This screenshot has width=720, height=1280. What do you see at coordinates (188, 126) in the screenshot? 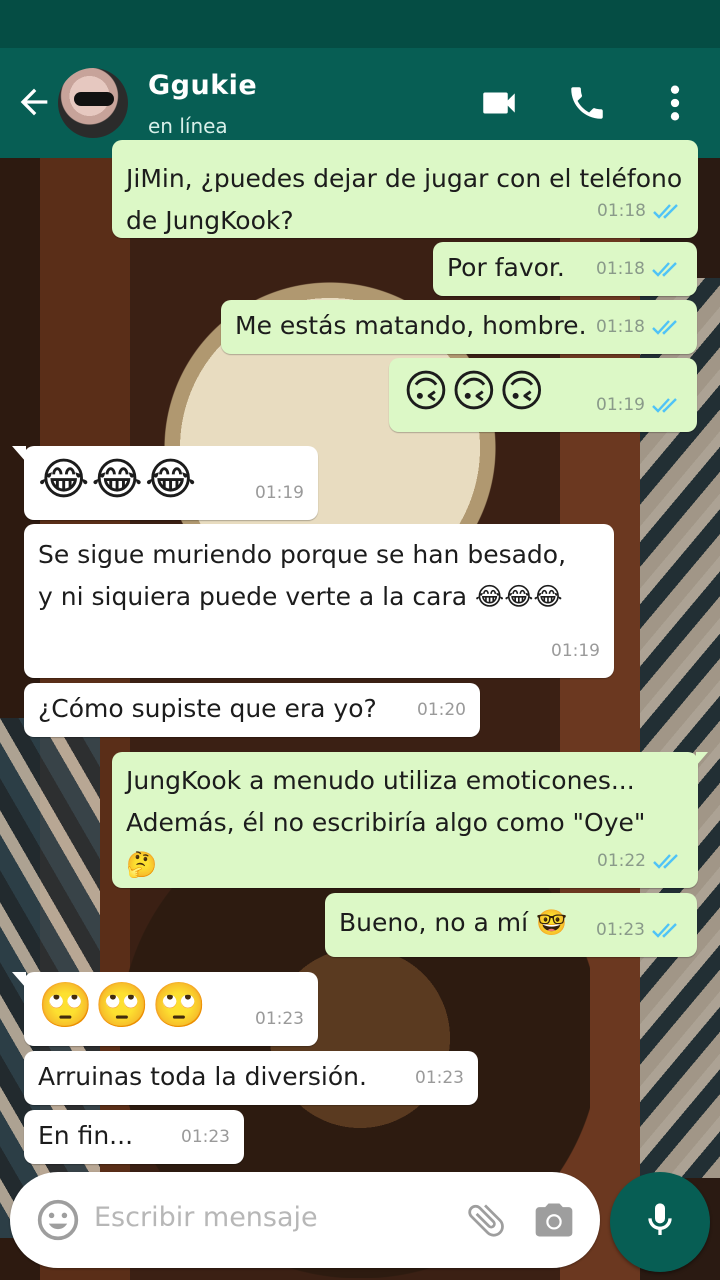
I see `contact-status: en línea` at bounding box center [188, 126].